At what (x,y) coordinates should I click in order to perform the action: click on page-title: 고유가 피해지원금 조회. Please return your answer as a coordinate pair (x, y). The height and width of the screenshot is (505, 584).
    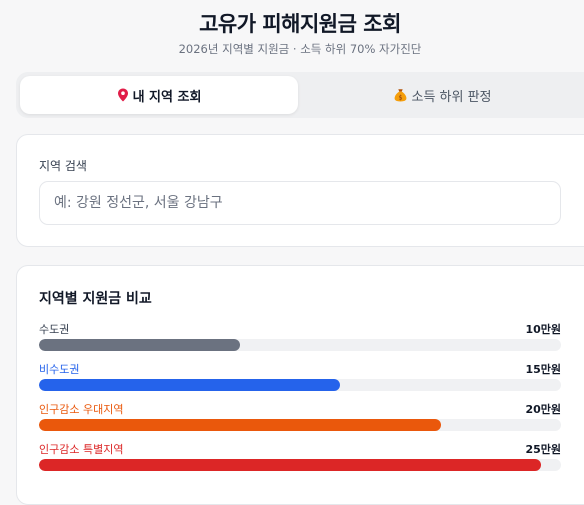
    Looking at the image, I should click on (300, 24).